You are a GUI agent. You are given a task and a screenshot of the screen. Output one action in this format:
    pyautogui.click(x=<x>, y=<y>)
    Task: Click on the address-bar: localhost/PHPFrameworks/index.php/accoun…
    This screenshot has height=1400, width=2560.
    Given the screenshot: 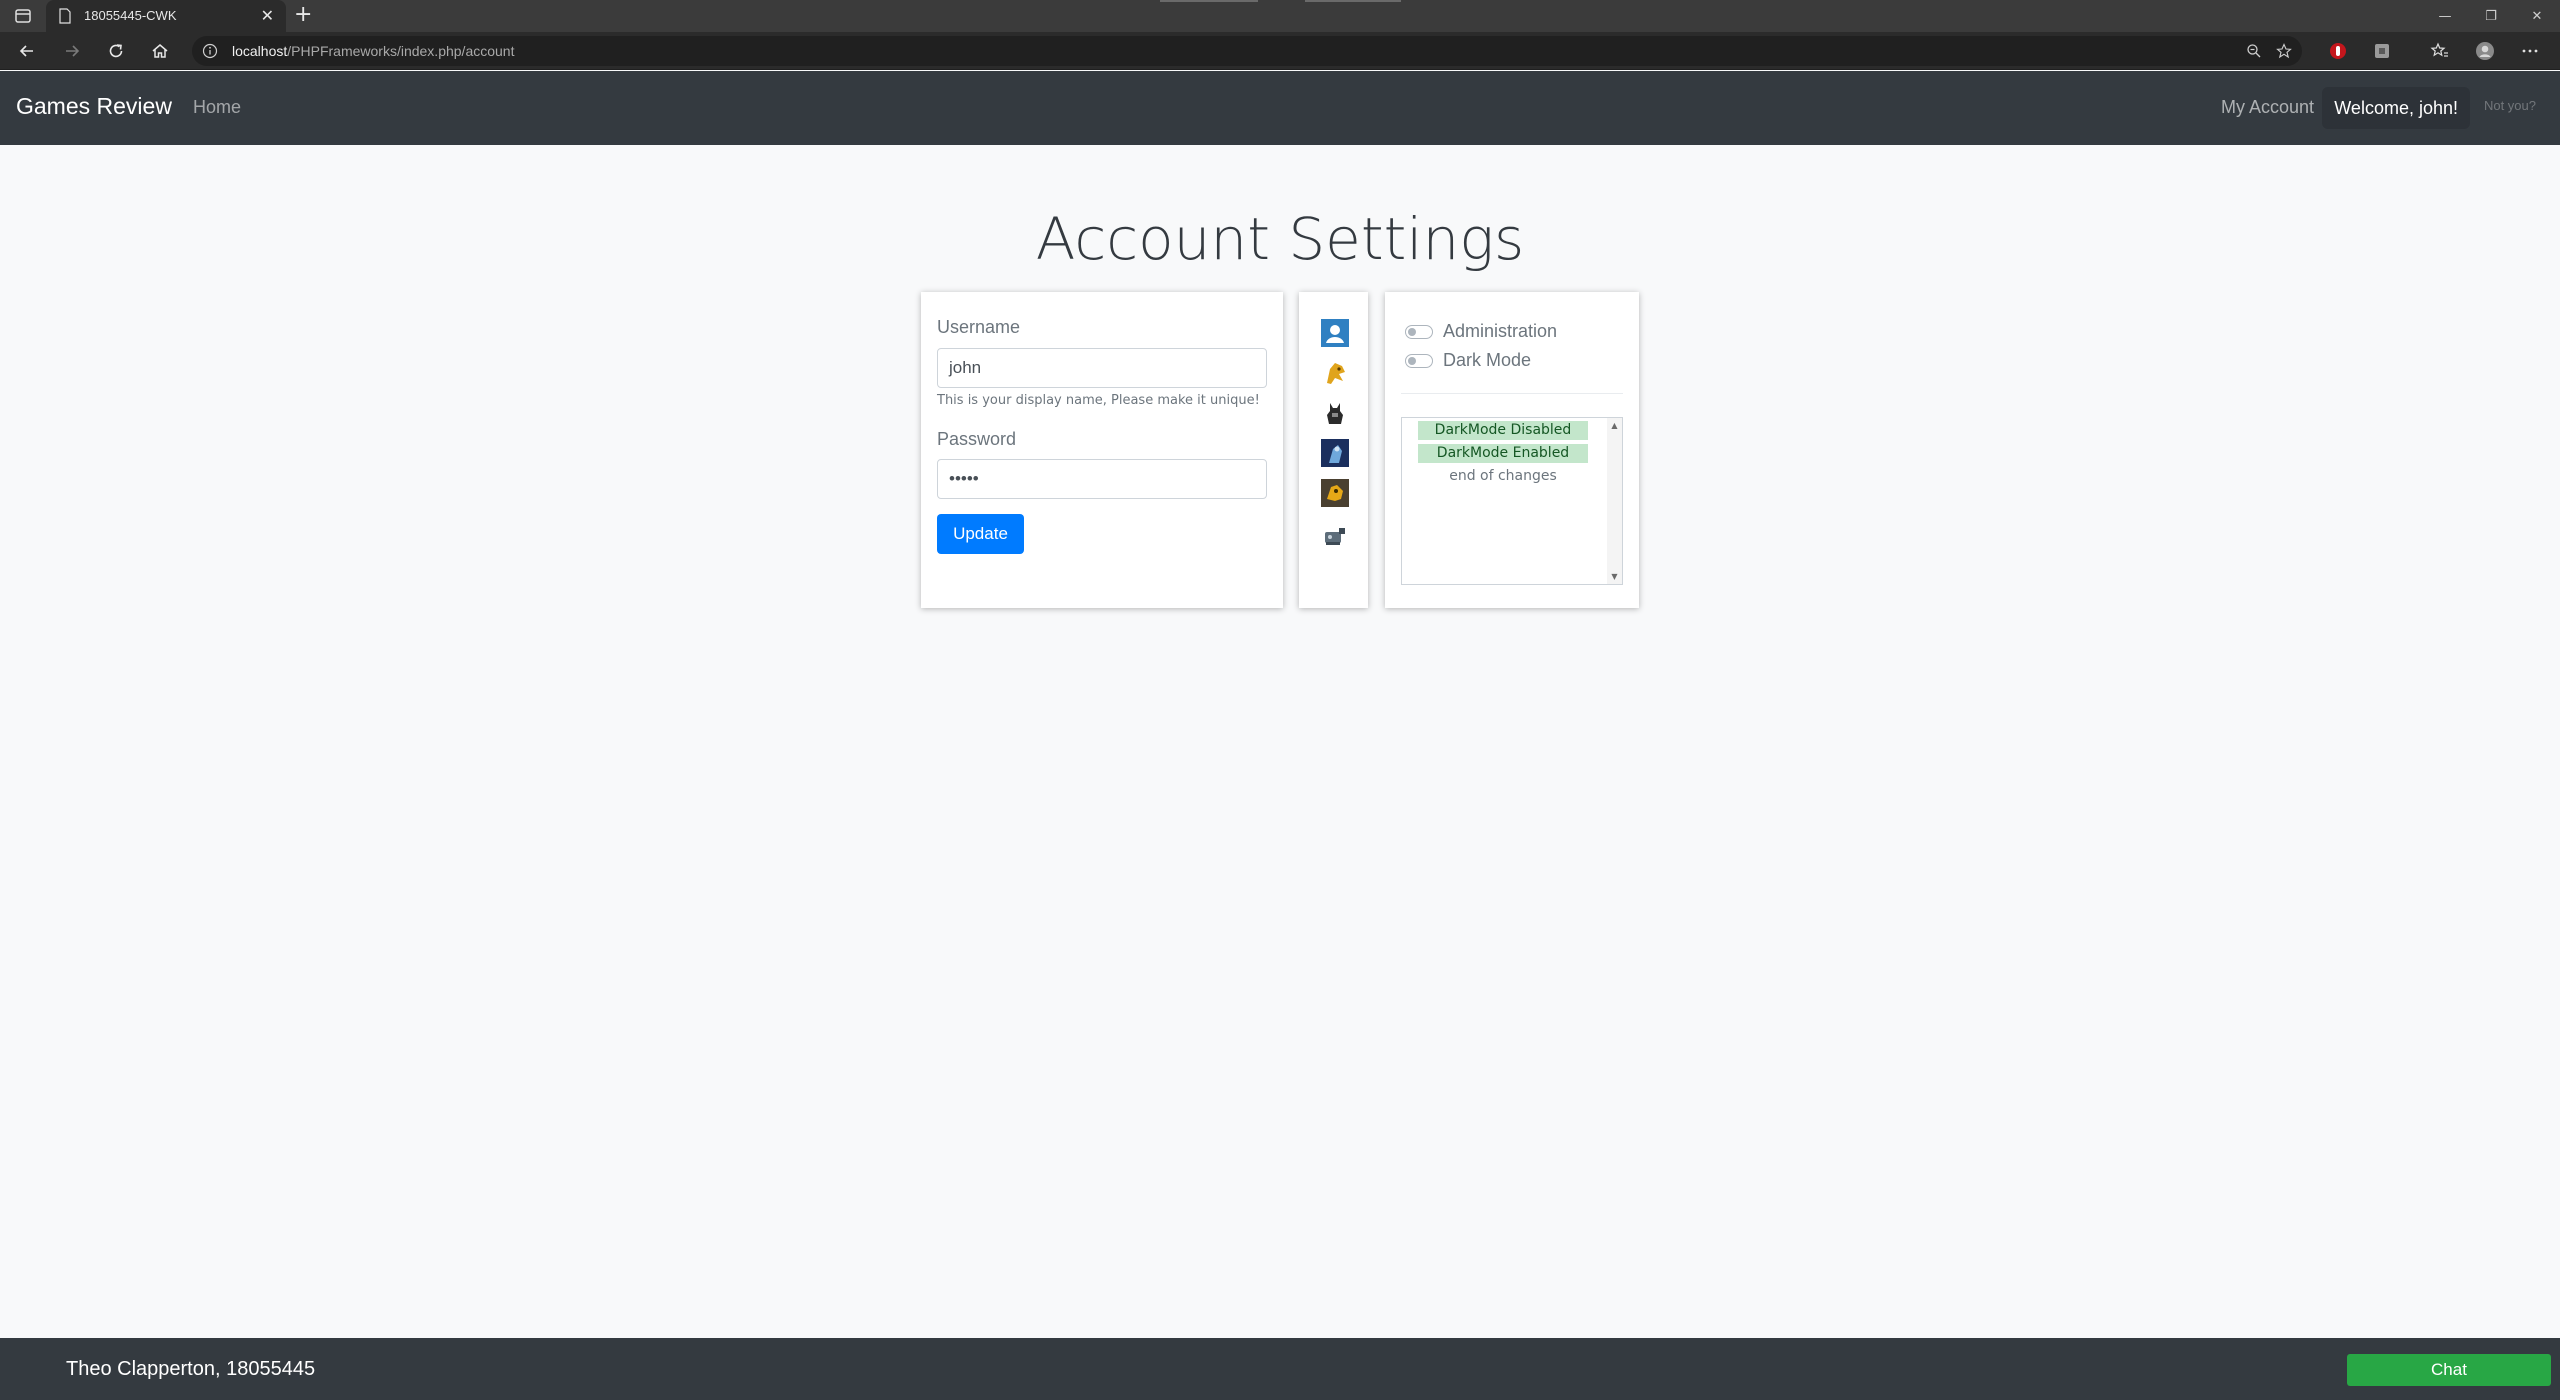 What is the action you would take?
    pyautogui.click(x=1247, y=51)
    